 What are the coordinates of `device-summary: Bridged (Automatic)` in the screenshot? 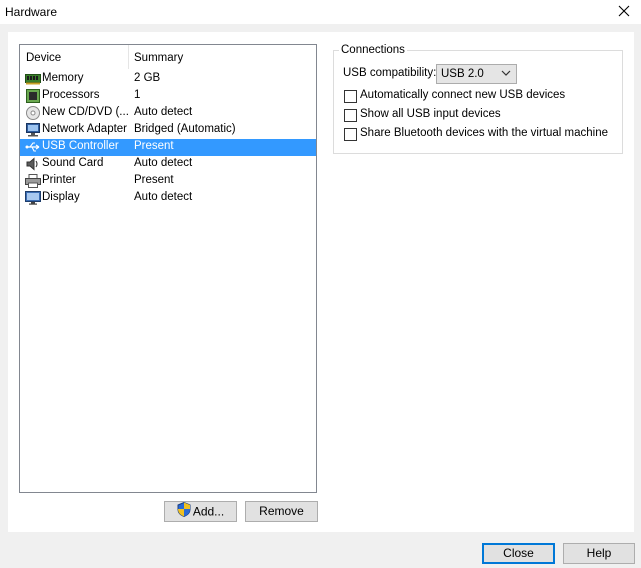 It's located at (185, 129).